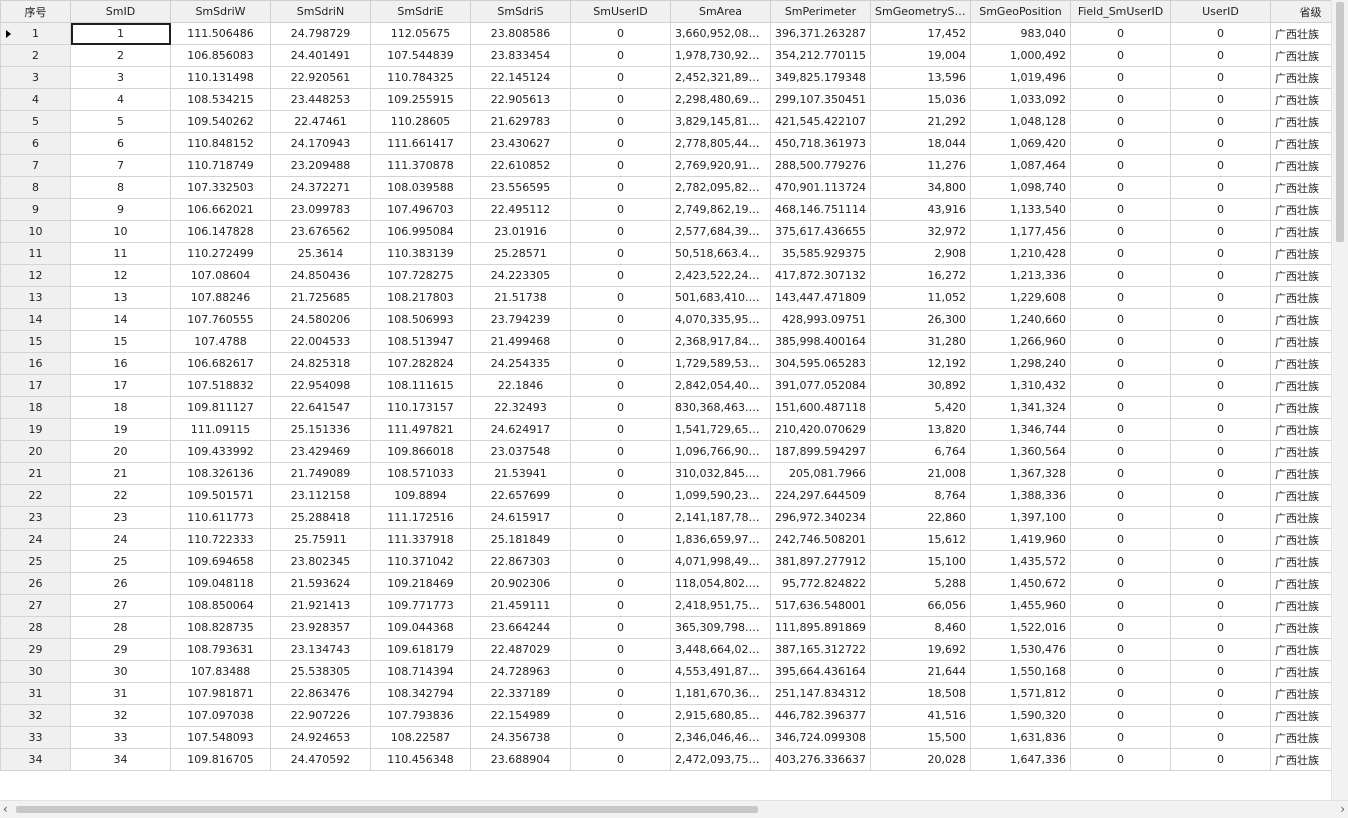 The height and width of the screenshot is (818, 1348). What do you see at coordinates (1020, 11) in the screenshot?
I see `column-header-smgeoposition: SmGeoPosition` at bounding box center [1020, 11].